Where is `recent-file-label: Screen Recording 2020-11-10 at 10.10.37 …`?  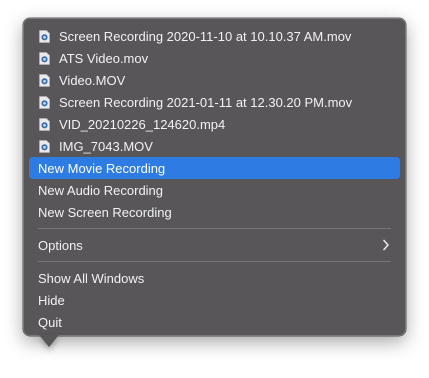 recent-file-label: Screen Recording 2020-11-10 at 10.10.37 … is located at coordinates (205, 36).